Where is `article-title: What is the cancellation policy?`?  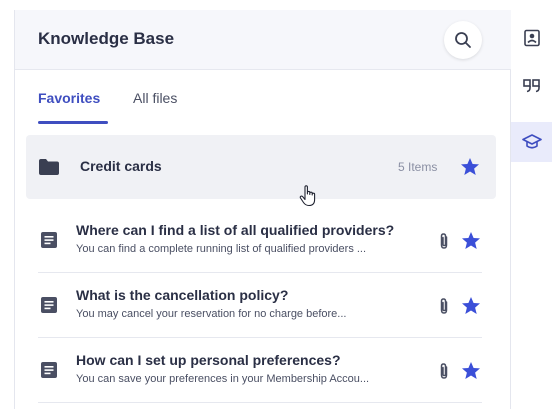 article-title: What is the cancellation policy? is located at coordinates (182, 295).